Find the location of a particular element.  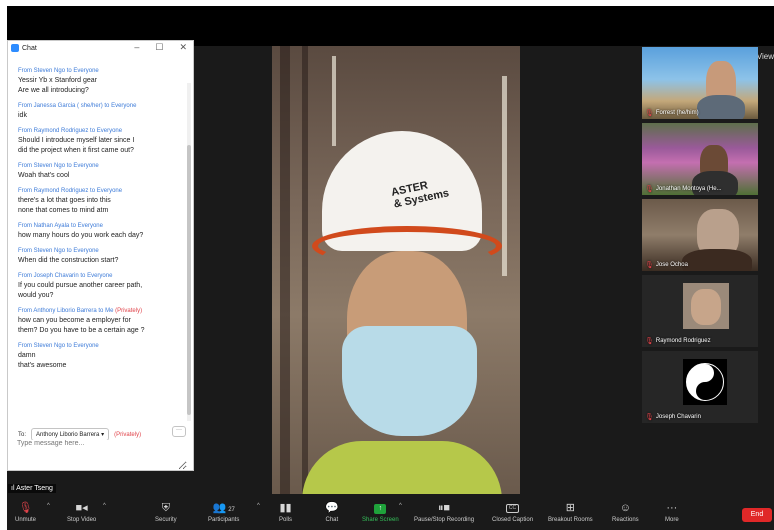

participants-caret: ^ is located at coordinates (258, 506).